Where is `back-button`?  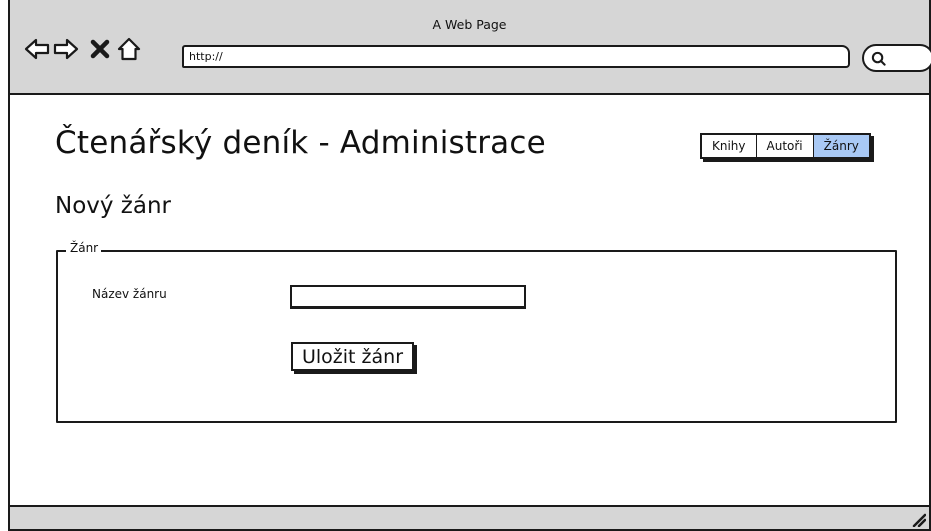 back-button is located at coordinates (37, 49).